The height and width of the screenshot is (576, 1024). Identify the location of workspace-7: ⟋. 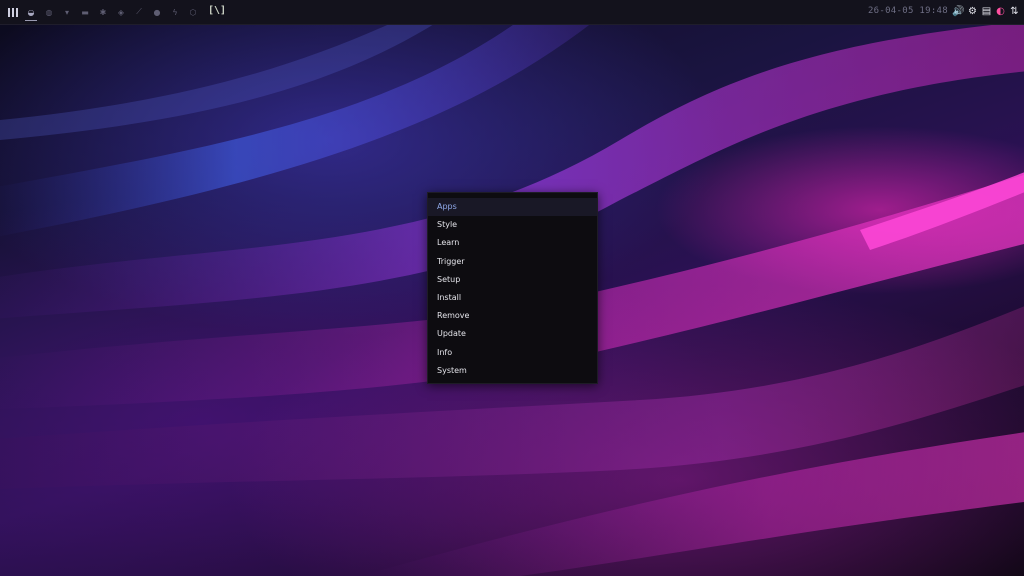
(139, 12).